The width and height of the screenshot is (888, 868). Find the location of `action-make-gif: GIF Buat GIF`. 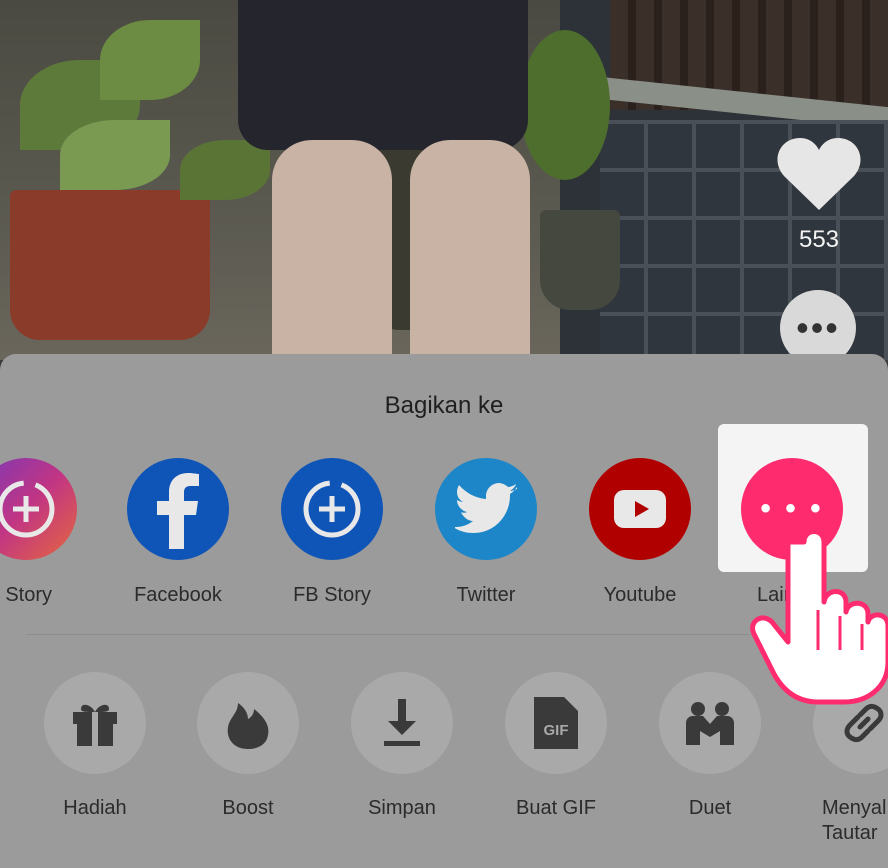

action-make-gif: GIF Buat GIF is located at coordinates (556, 762).